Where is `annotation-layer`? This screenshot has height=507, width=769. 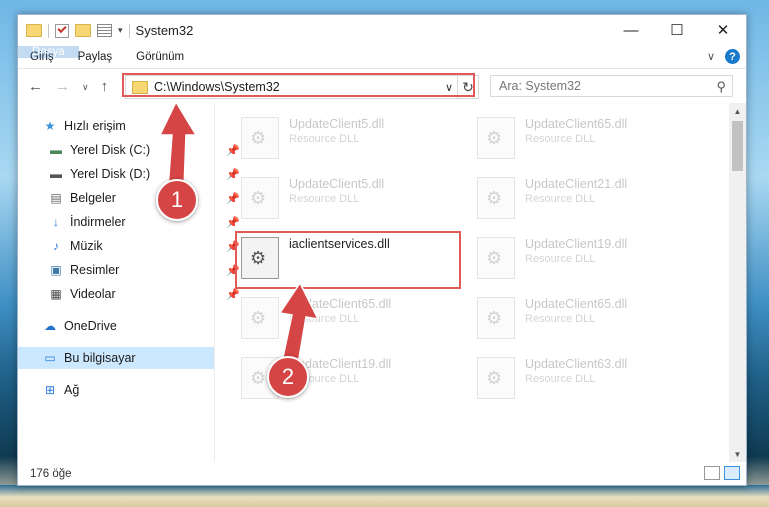 annotation-layer is located at coordinates (239, 232).